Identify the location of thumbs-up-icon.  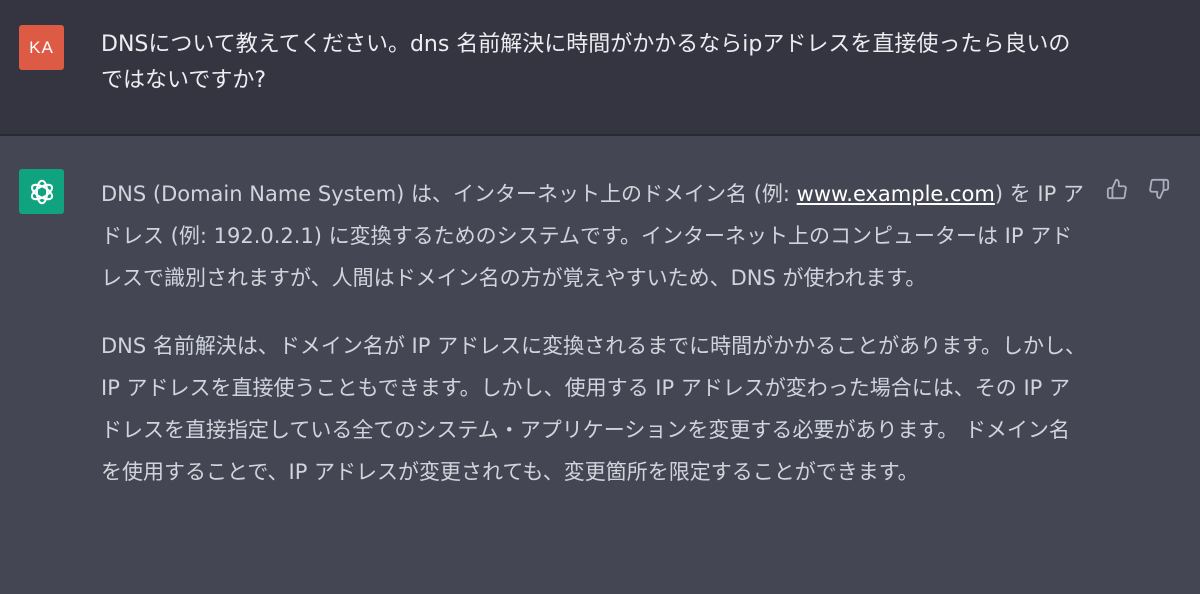
(1116, 189).